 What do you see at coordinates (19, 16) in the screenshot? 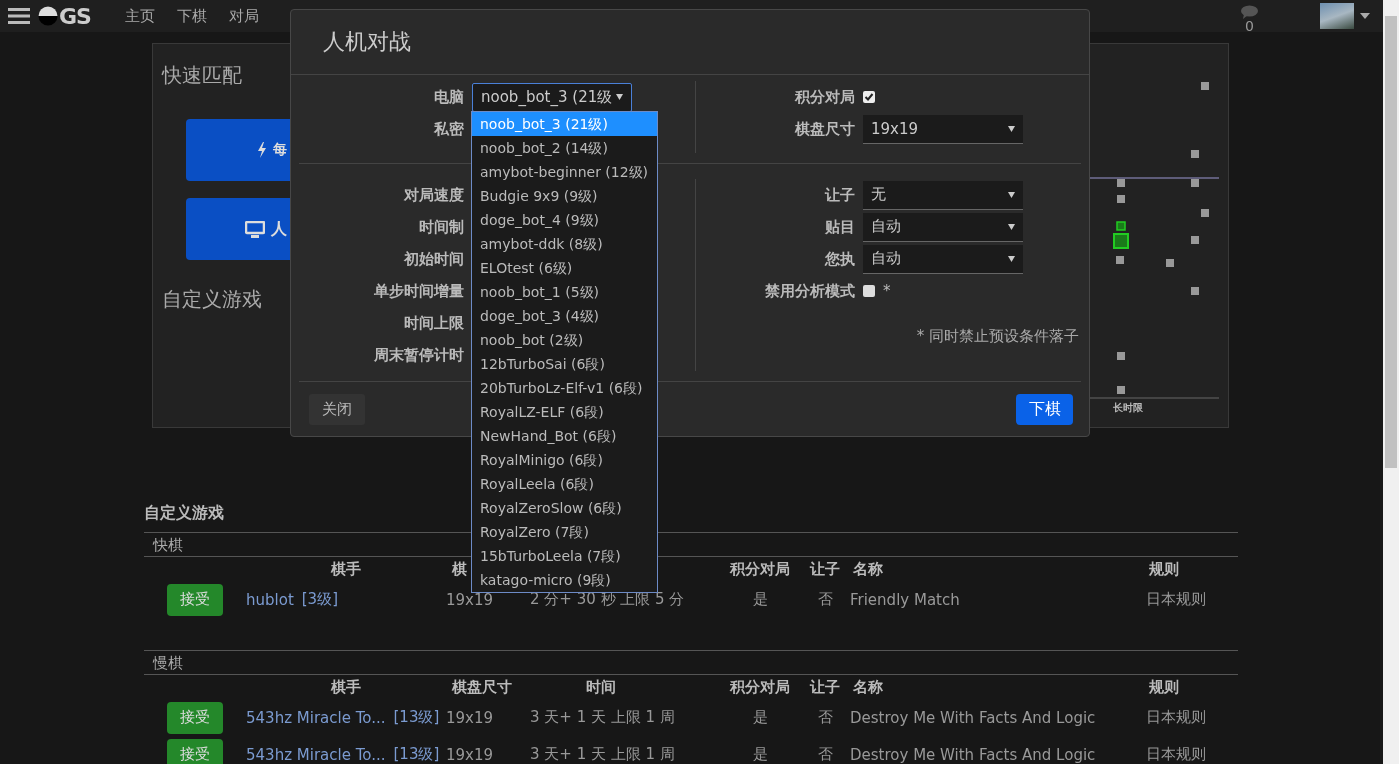
I see `menu-icon` at bounding box center [19, 16].